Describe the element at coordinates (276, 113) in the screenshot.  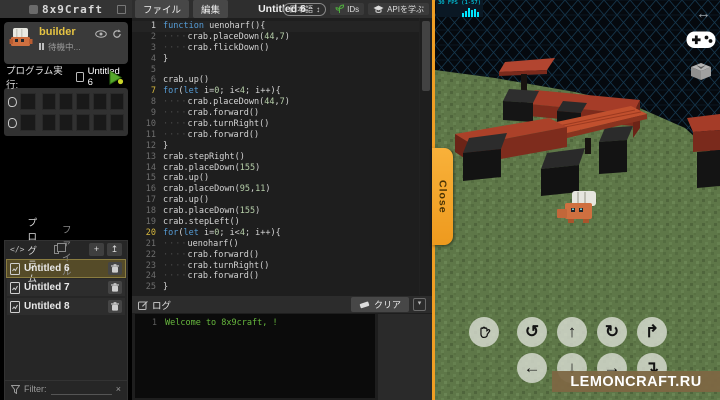
I see `code-line: 9 ····crab.forward()` at that location.